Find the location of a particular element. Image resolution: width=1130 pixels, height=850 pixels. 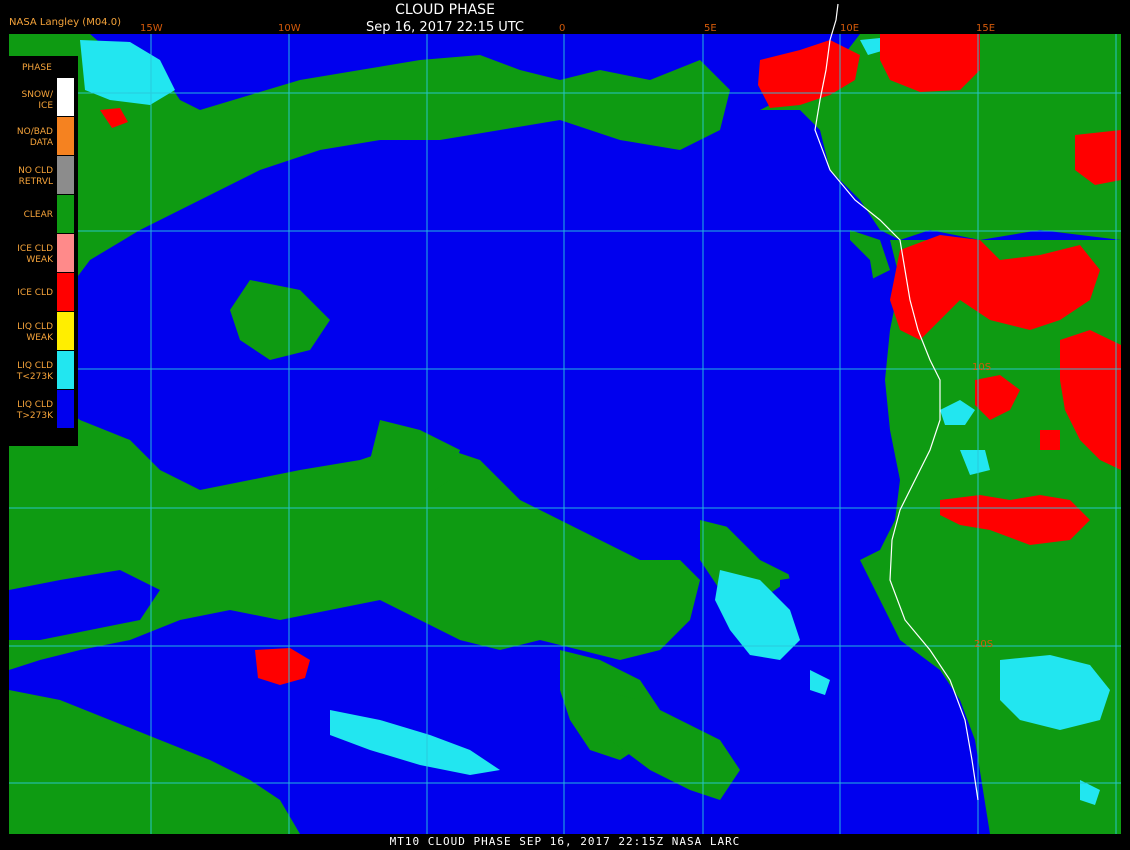

legend-label: ICE CLD WEAK is located at coordinates (35, 254).